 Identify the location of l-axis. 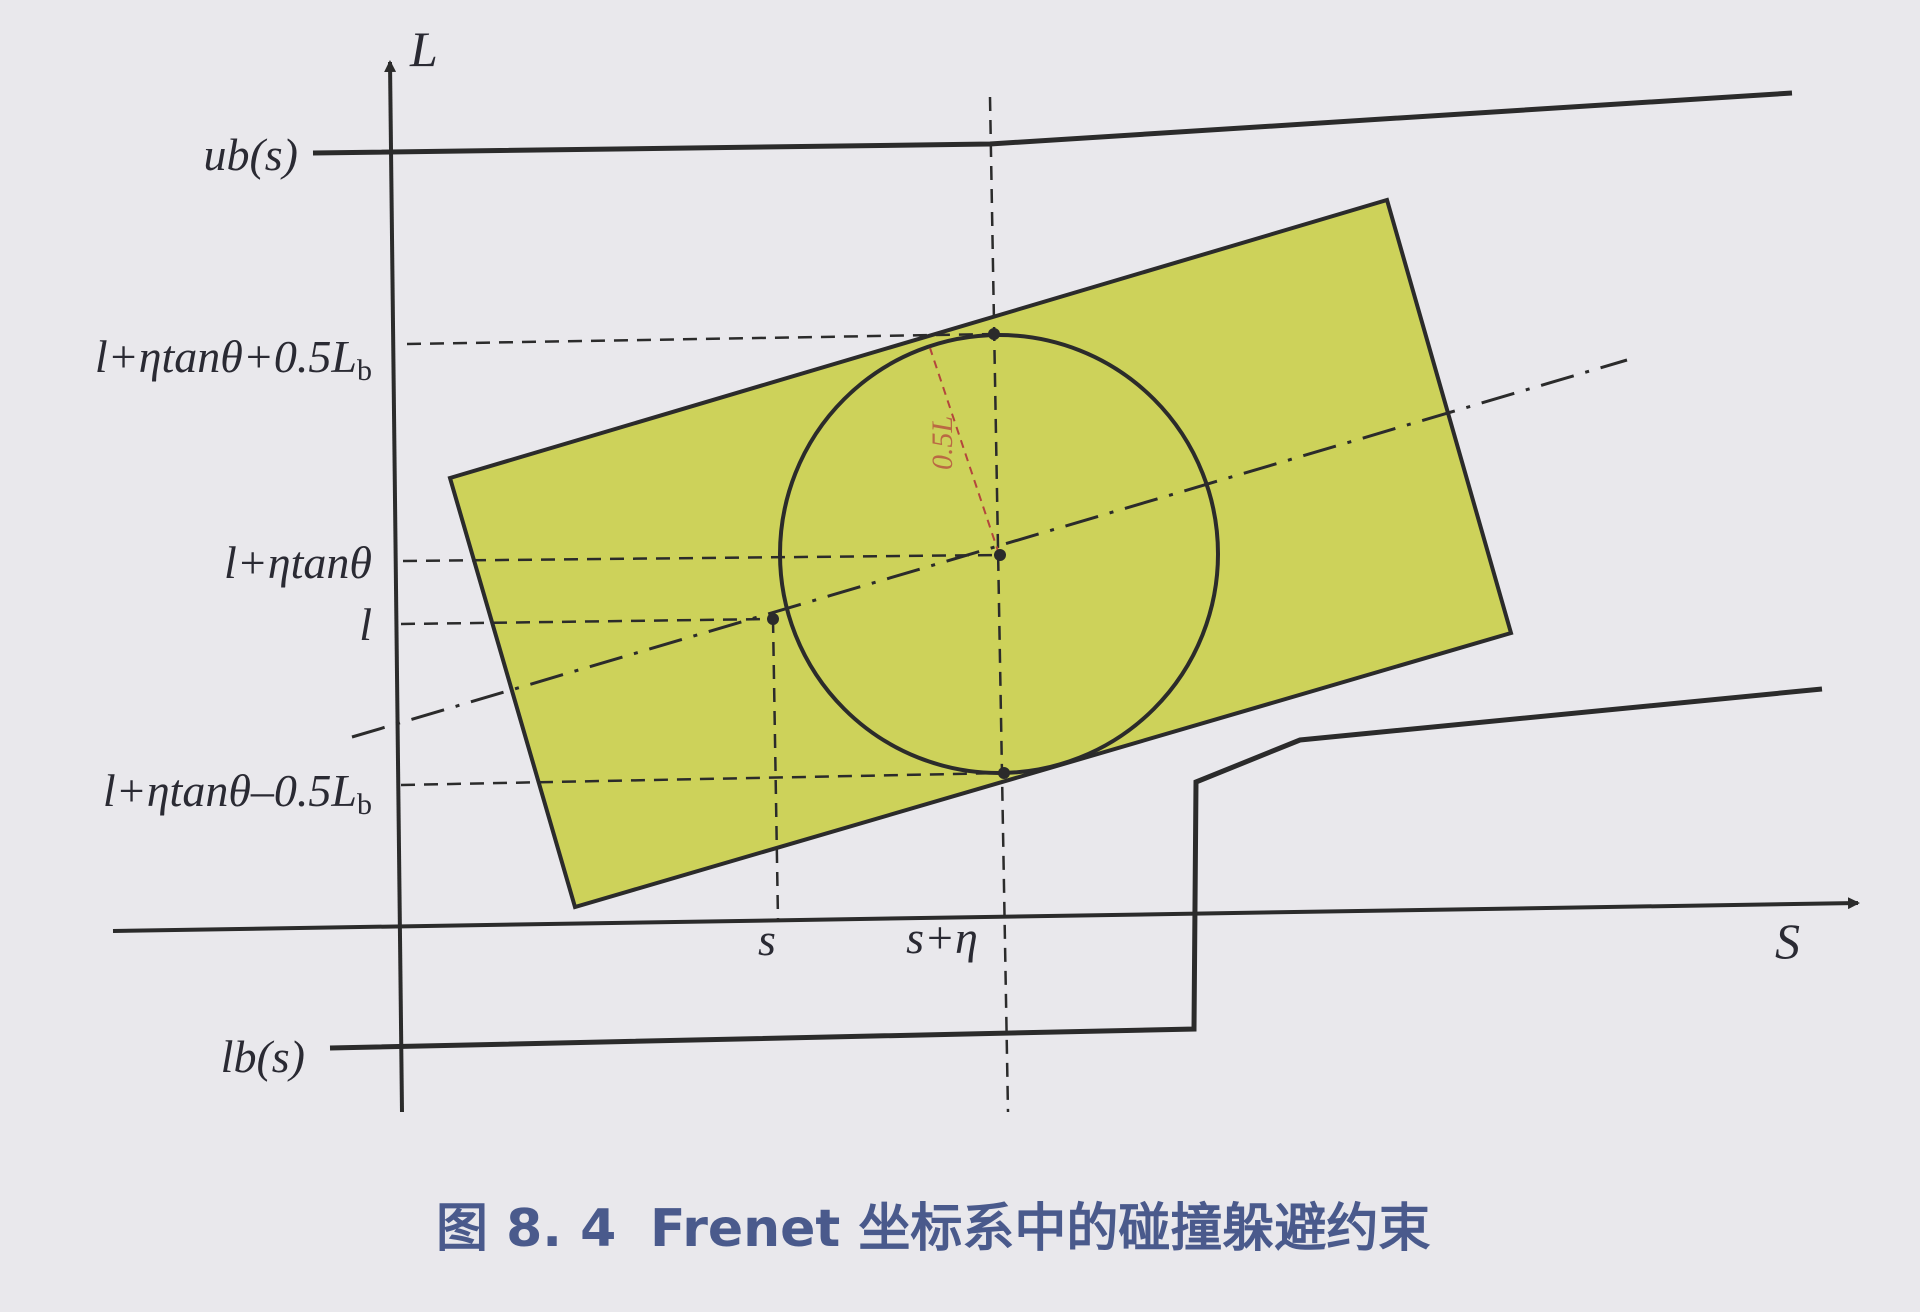
(394, 586).